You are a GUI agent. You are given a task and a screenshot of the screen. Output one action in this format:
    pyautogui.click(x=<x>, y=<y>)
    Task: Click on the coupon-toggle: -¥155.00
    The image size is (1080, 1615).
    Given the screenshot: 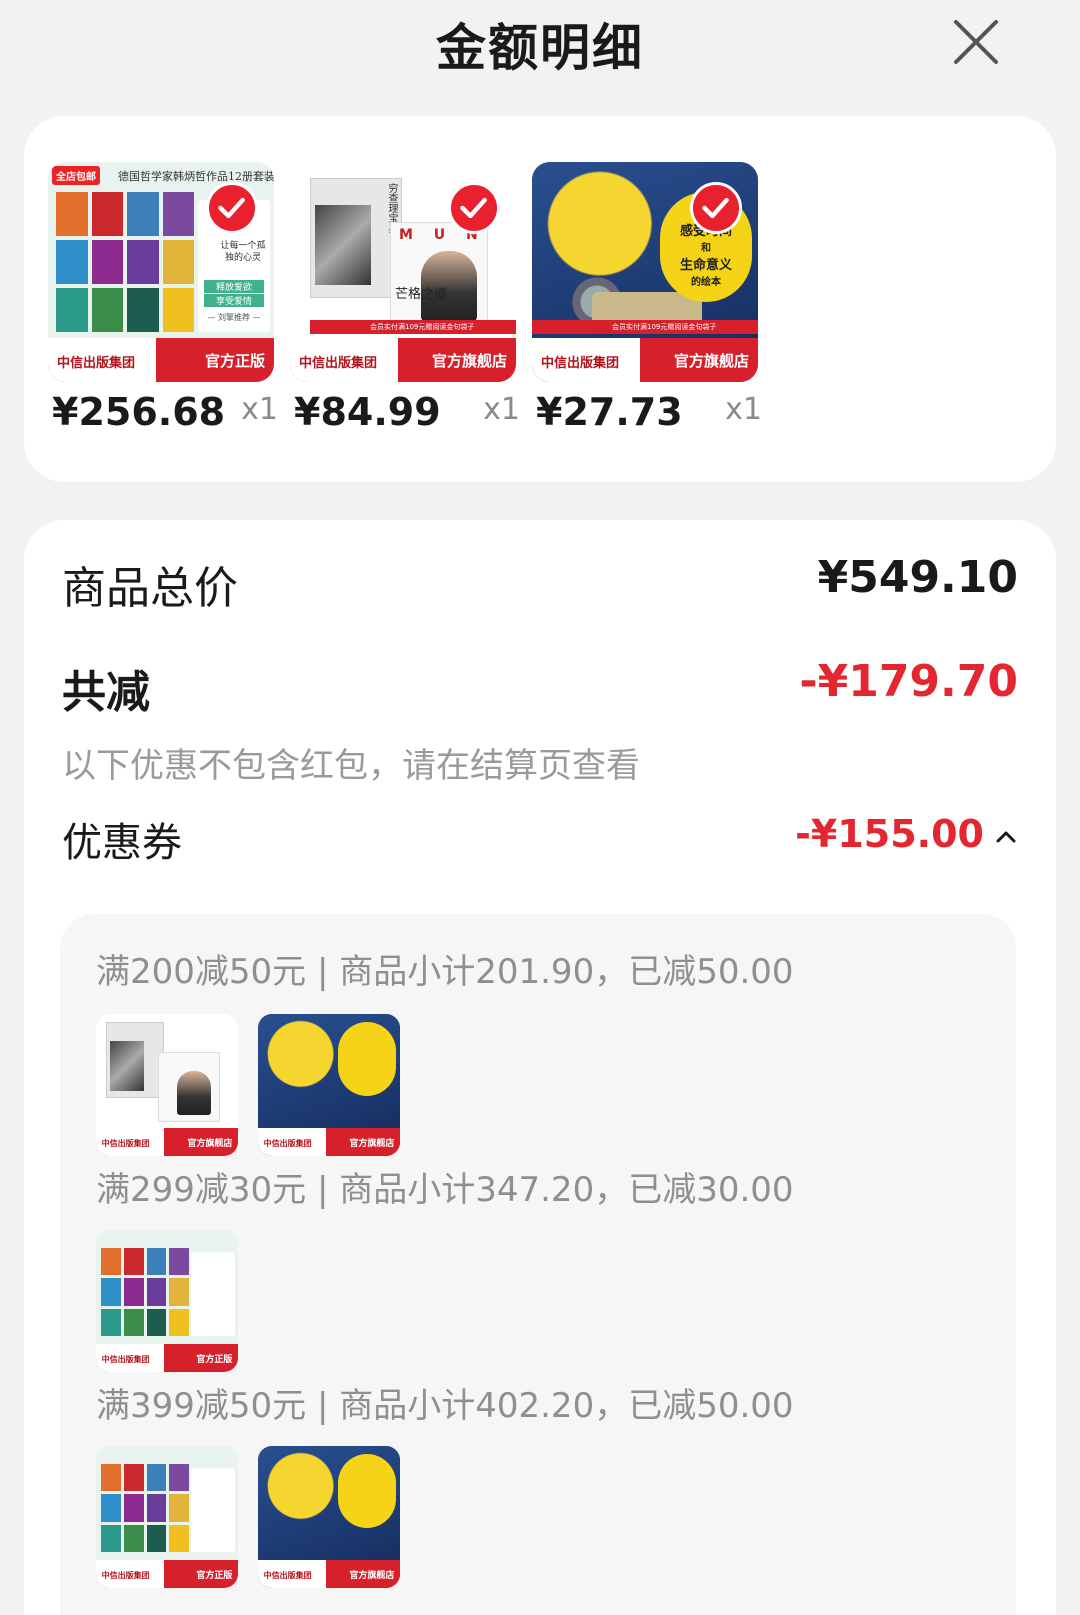 What is the action you would take?
    pyautogui.click(x=906, y=834)
    